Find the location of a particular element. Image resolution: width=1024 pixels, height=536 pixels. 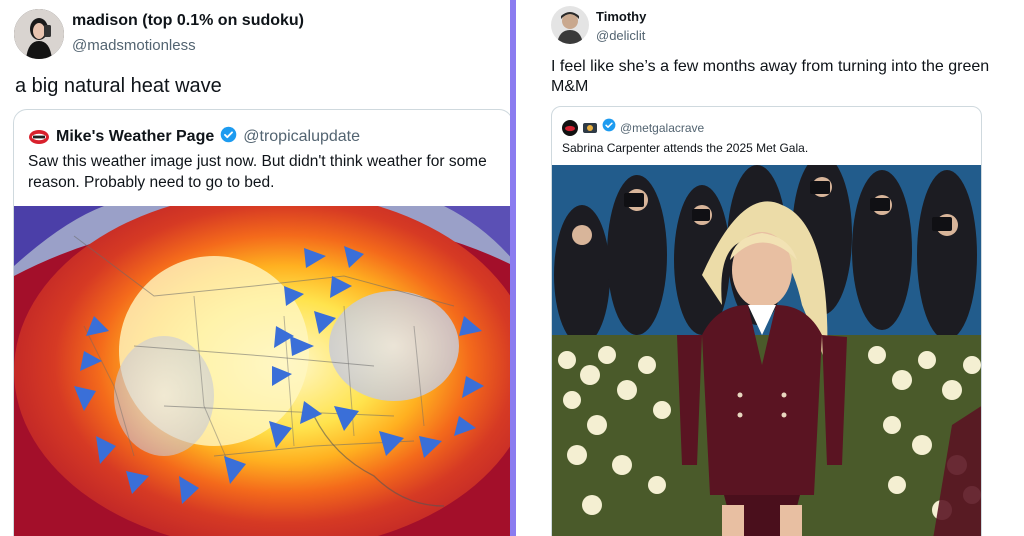

quote-header: Mike's Weather Page @tropicalupdate is located at coordinates (194, 137).